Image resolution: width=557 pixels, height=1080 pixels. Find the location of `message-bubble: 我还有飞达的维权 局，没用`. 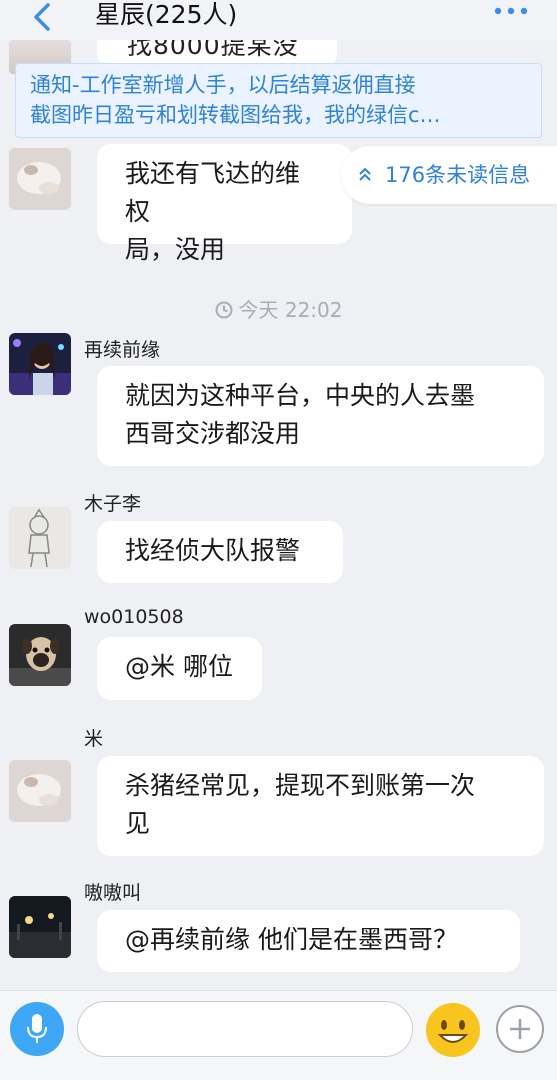

message-bubble: 我还有飞达的维权 局，没用 is located at coordinates (224, 204).